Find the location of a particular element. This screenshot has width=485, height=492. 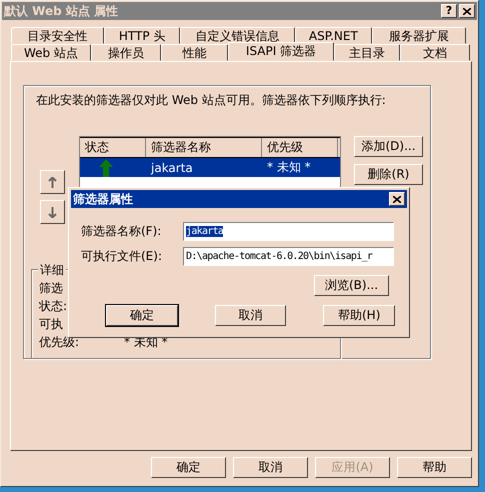

up-arrow-icon is located at coordinates (52, 182).